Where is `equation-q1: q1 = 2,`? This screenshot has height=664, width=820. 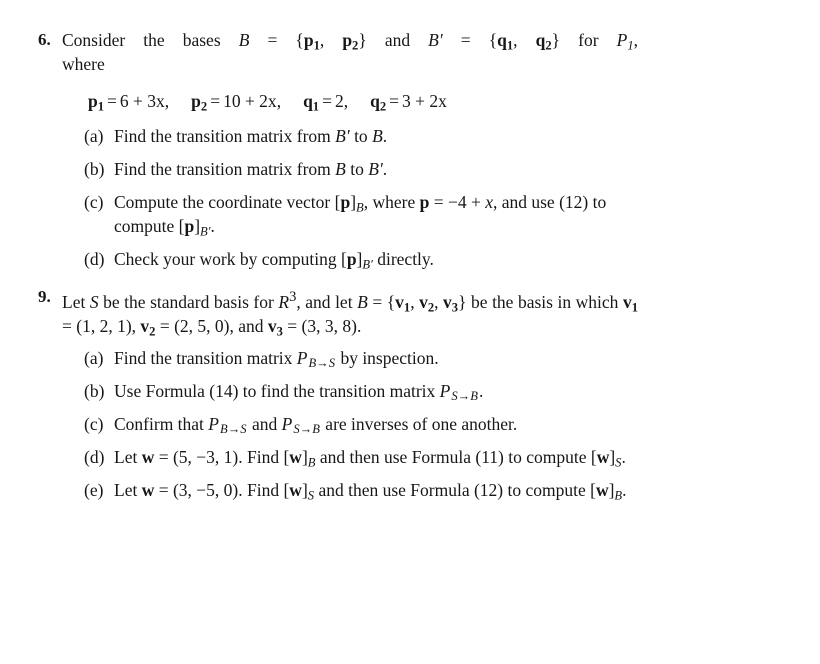
equation-q1: q1 = 2, is located at coordinates (326, 102).